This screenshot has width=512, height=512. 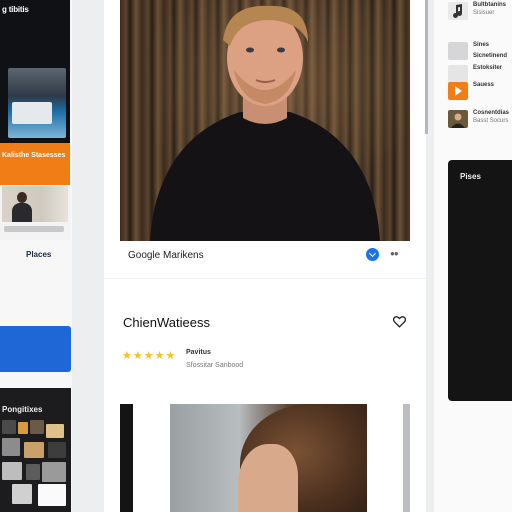 I want to click on section-divider, so click(x=265, y=278).